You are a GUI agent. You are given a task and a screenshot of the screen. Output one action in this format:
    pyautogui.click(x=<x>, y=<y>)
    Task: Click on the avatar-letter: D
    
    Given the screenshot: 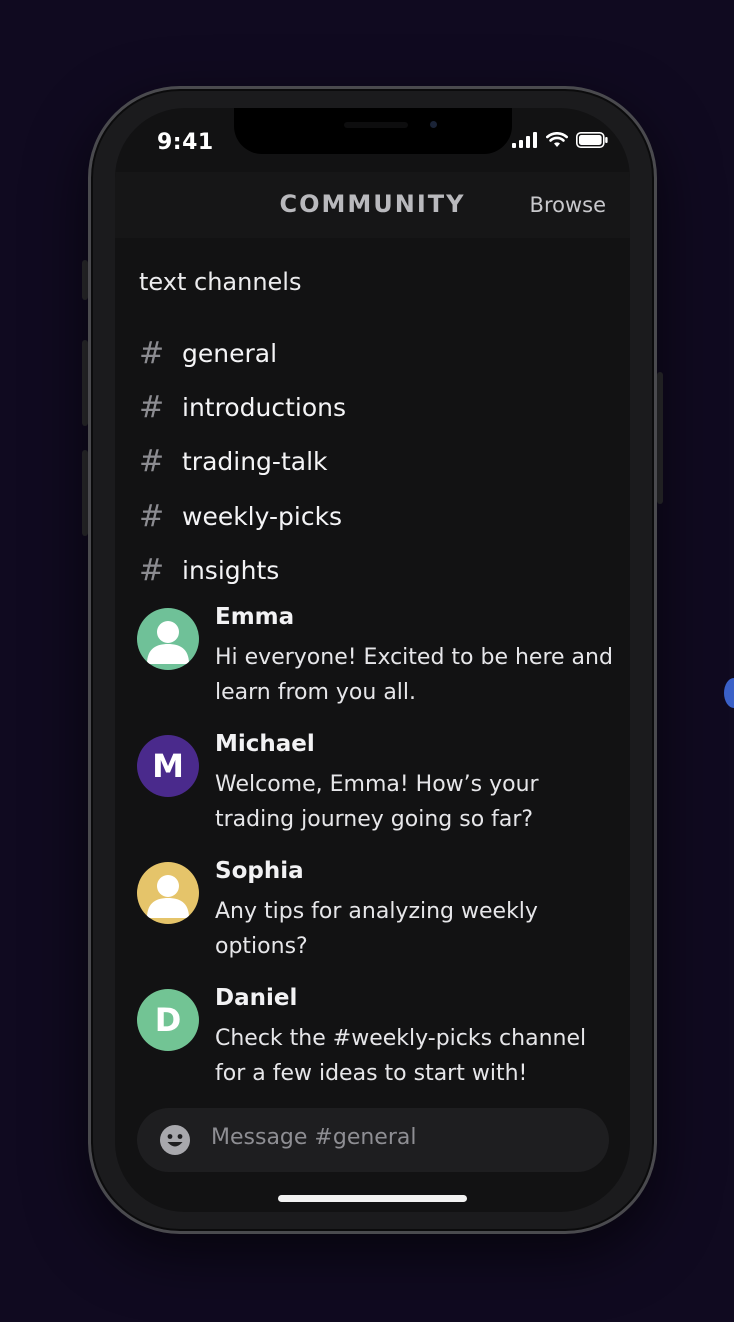 What is the action you would take?
    pyautogui.click(x=168, y=1020)
    